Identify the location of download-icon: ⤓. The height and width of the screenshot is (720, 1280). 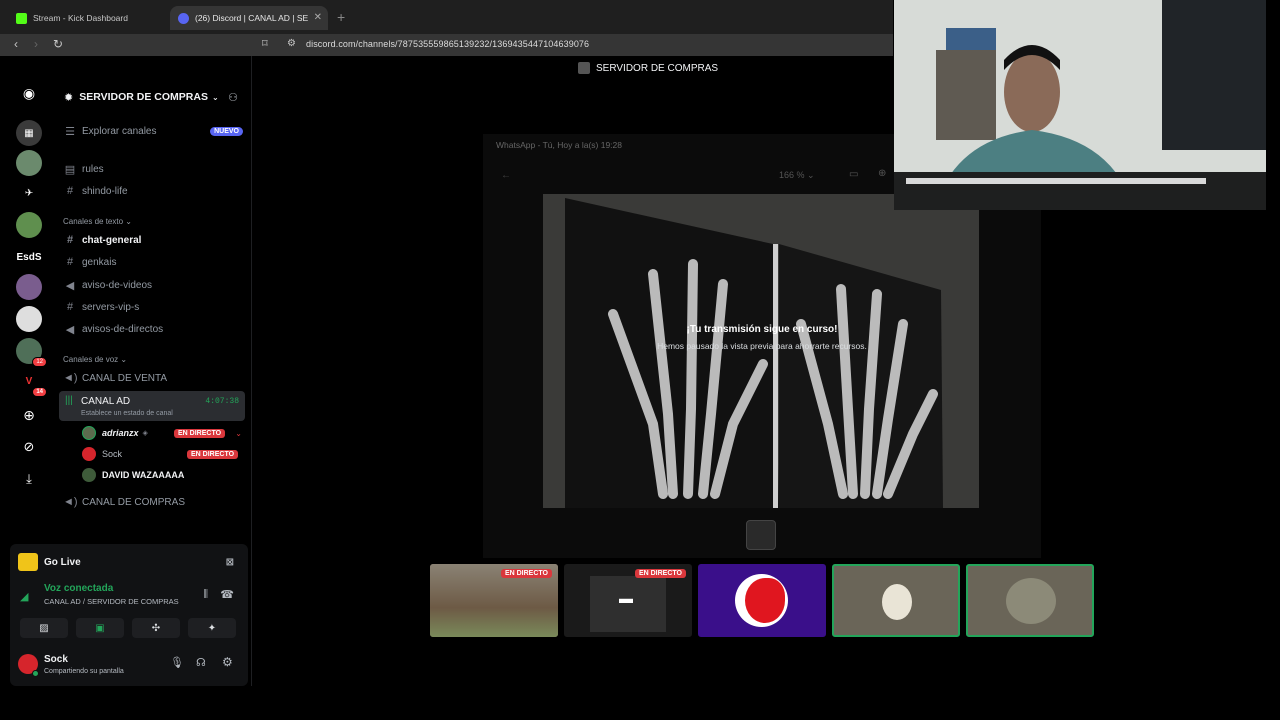
(29, 479).